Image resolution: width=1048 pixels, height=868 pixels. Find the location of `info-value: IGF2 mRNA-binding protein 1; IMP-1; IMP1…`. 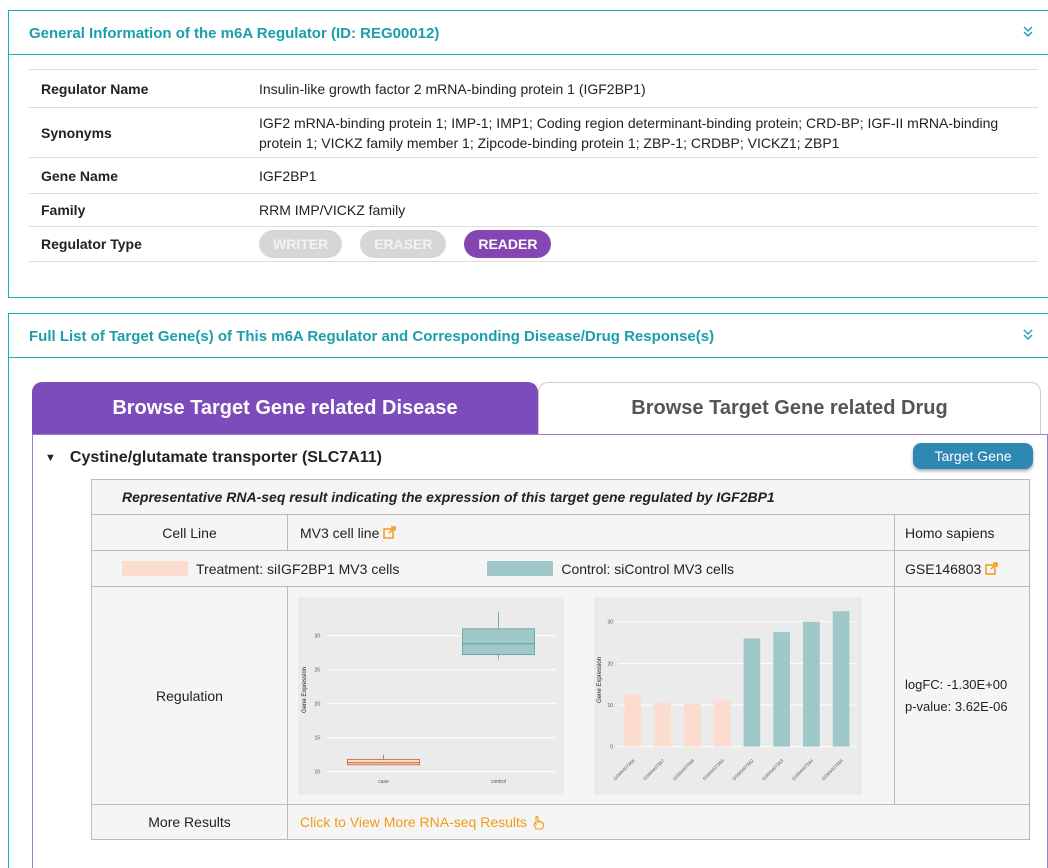

info-value: IGF2 mRNA-binding protein 1; IMP-1; IMP1… is located at coordinates (629, 132).